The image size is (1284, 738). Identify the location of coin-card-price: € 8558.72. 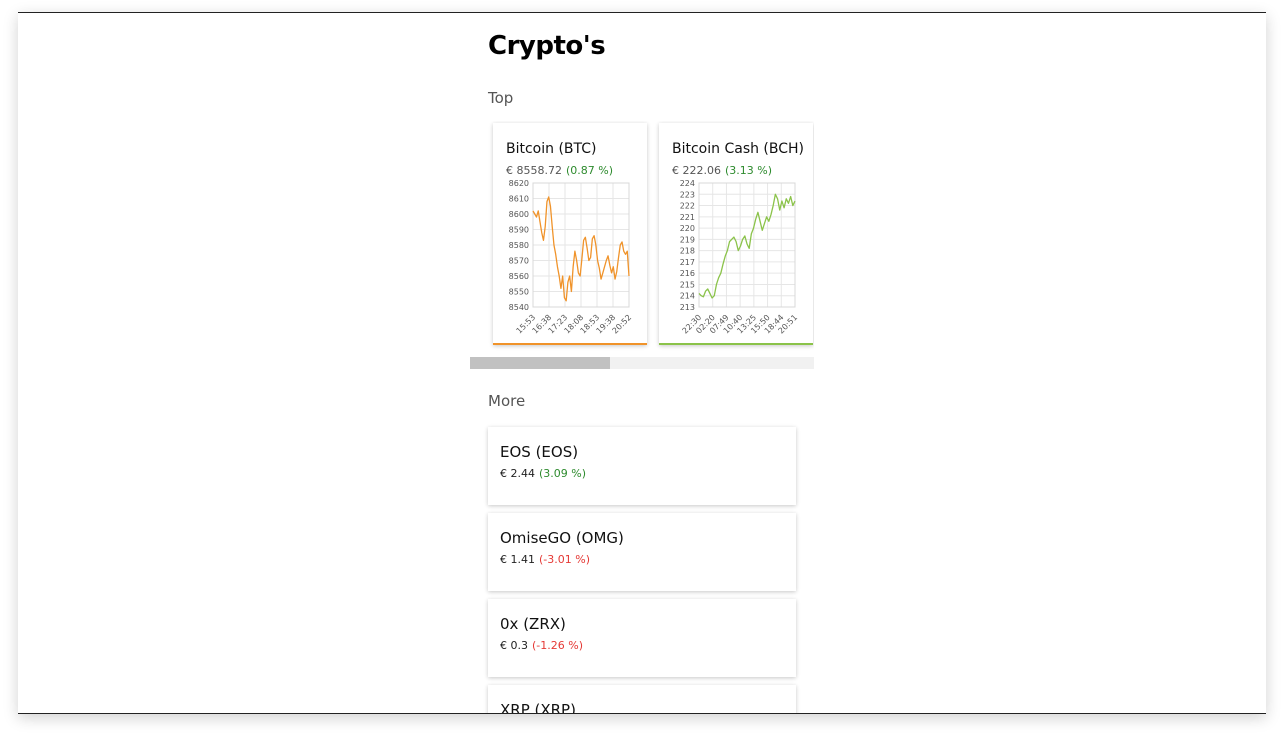
(534, 170).